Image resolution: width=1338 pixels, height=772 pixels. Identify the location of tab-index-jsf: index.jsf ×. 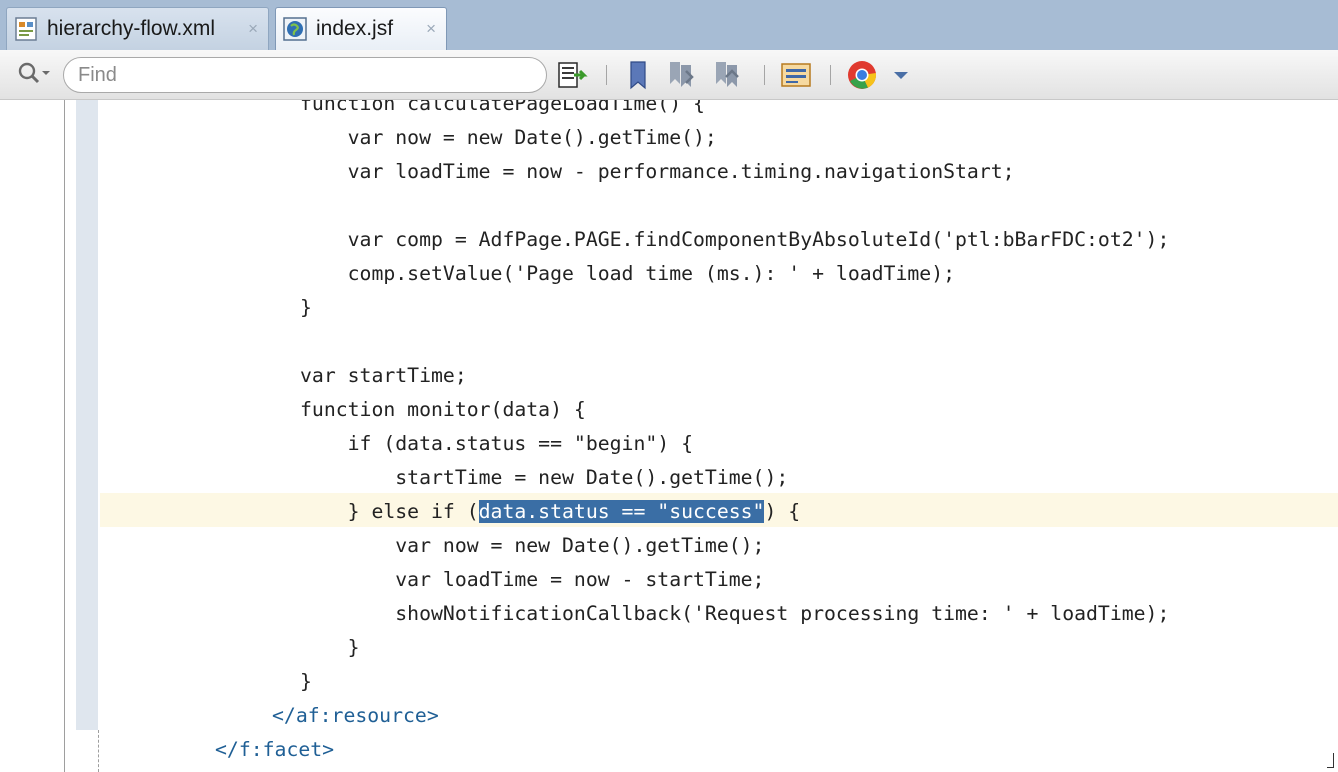
(361, 28).